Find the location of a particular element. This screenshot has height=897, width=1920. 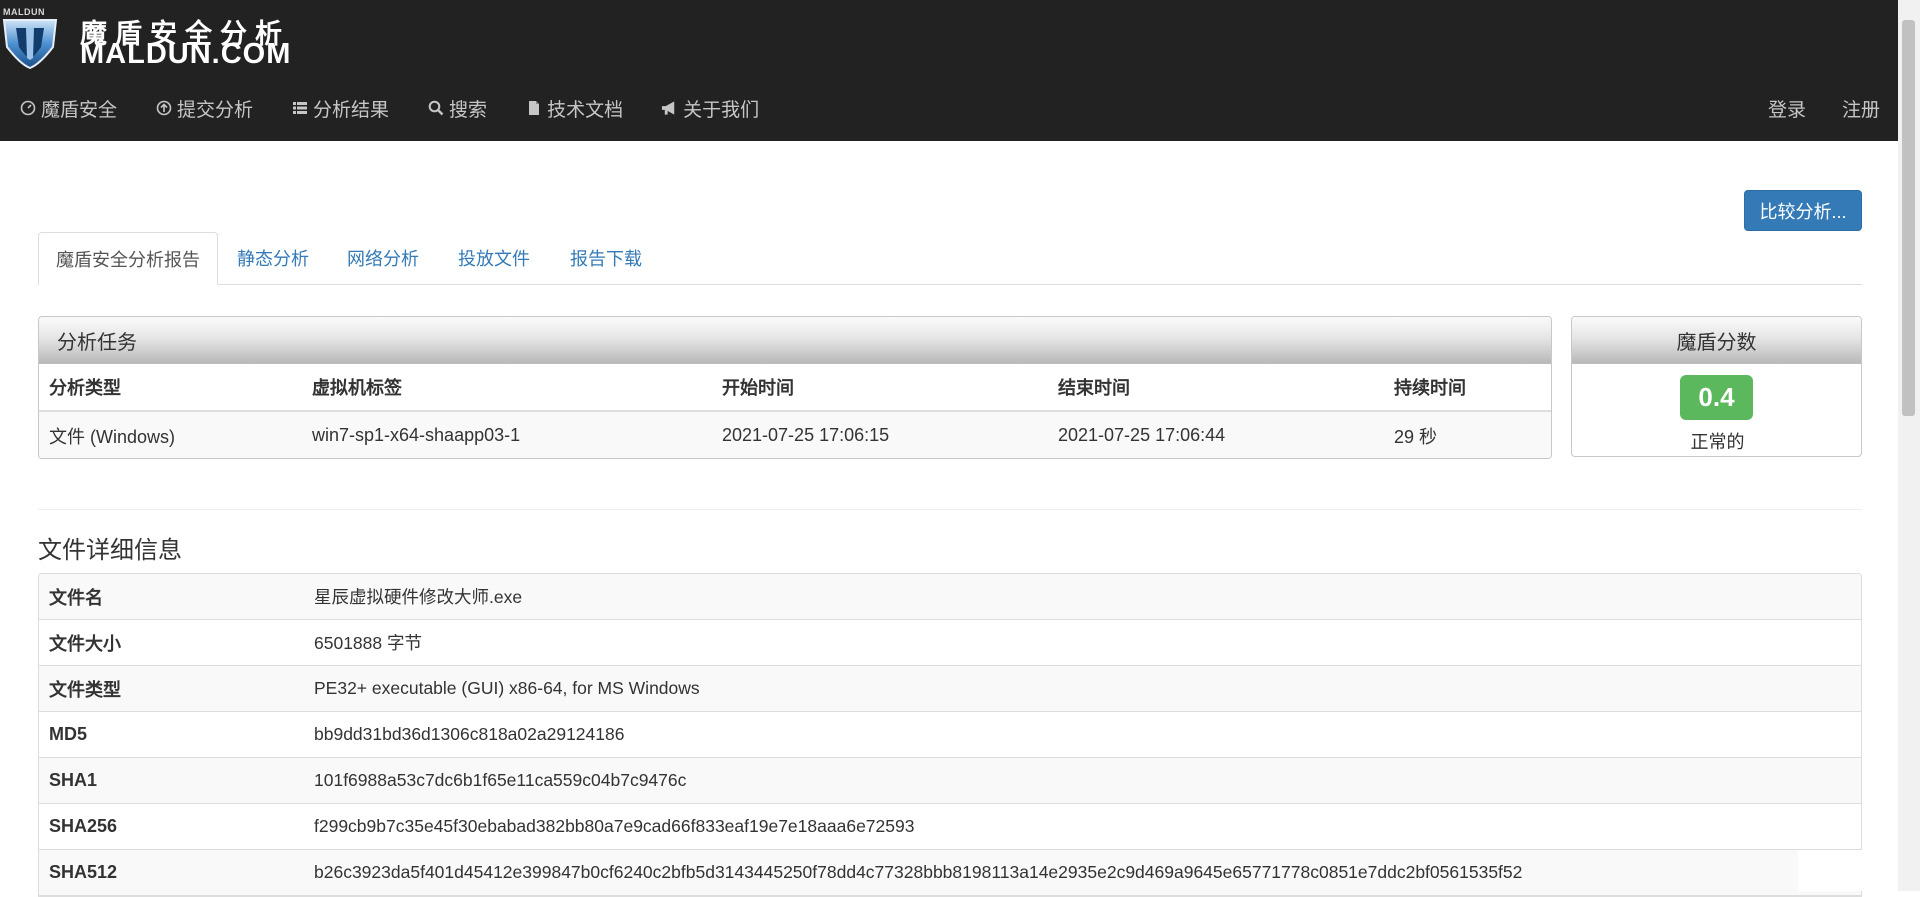

list-icon is located at coordinates (299, 108).